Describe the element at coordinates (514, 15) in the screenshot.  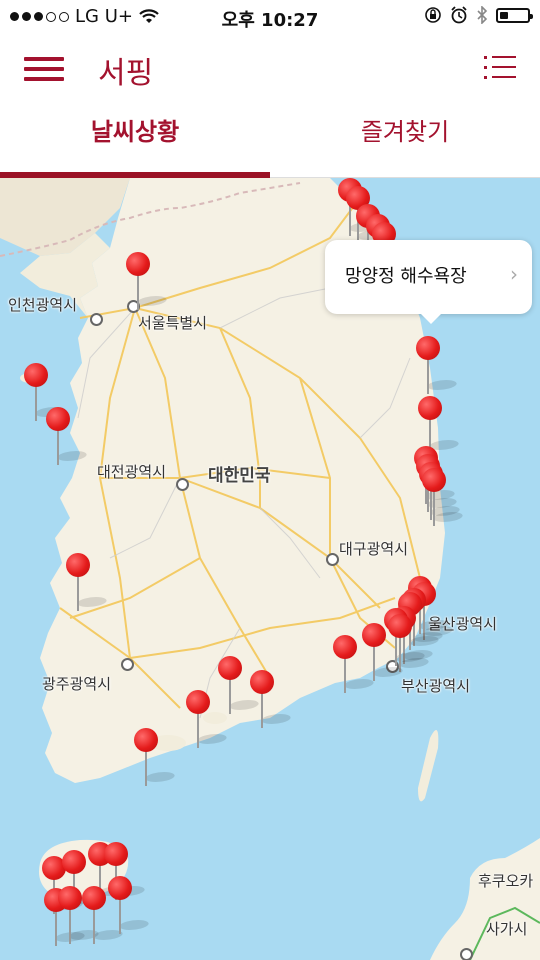
I see `battery-icon` at that location.